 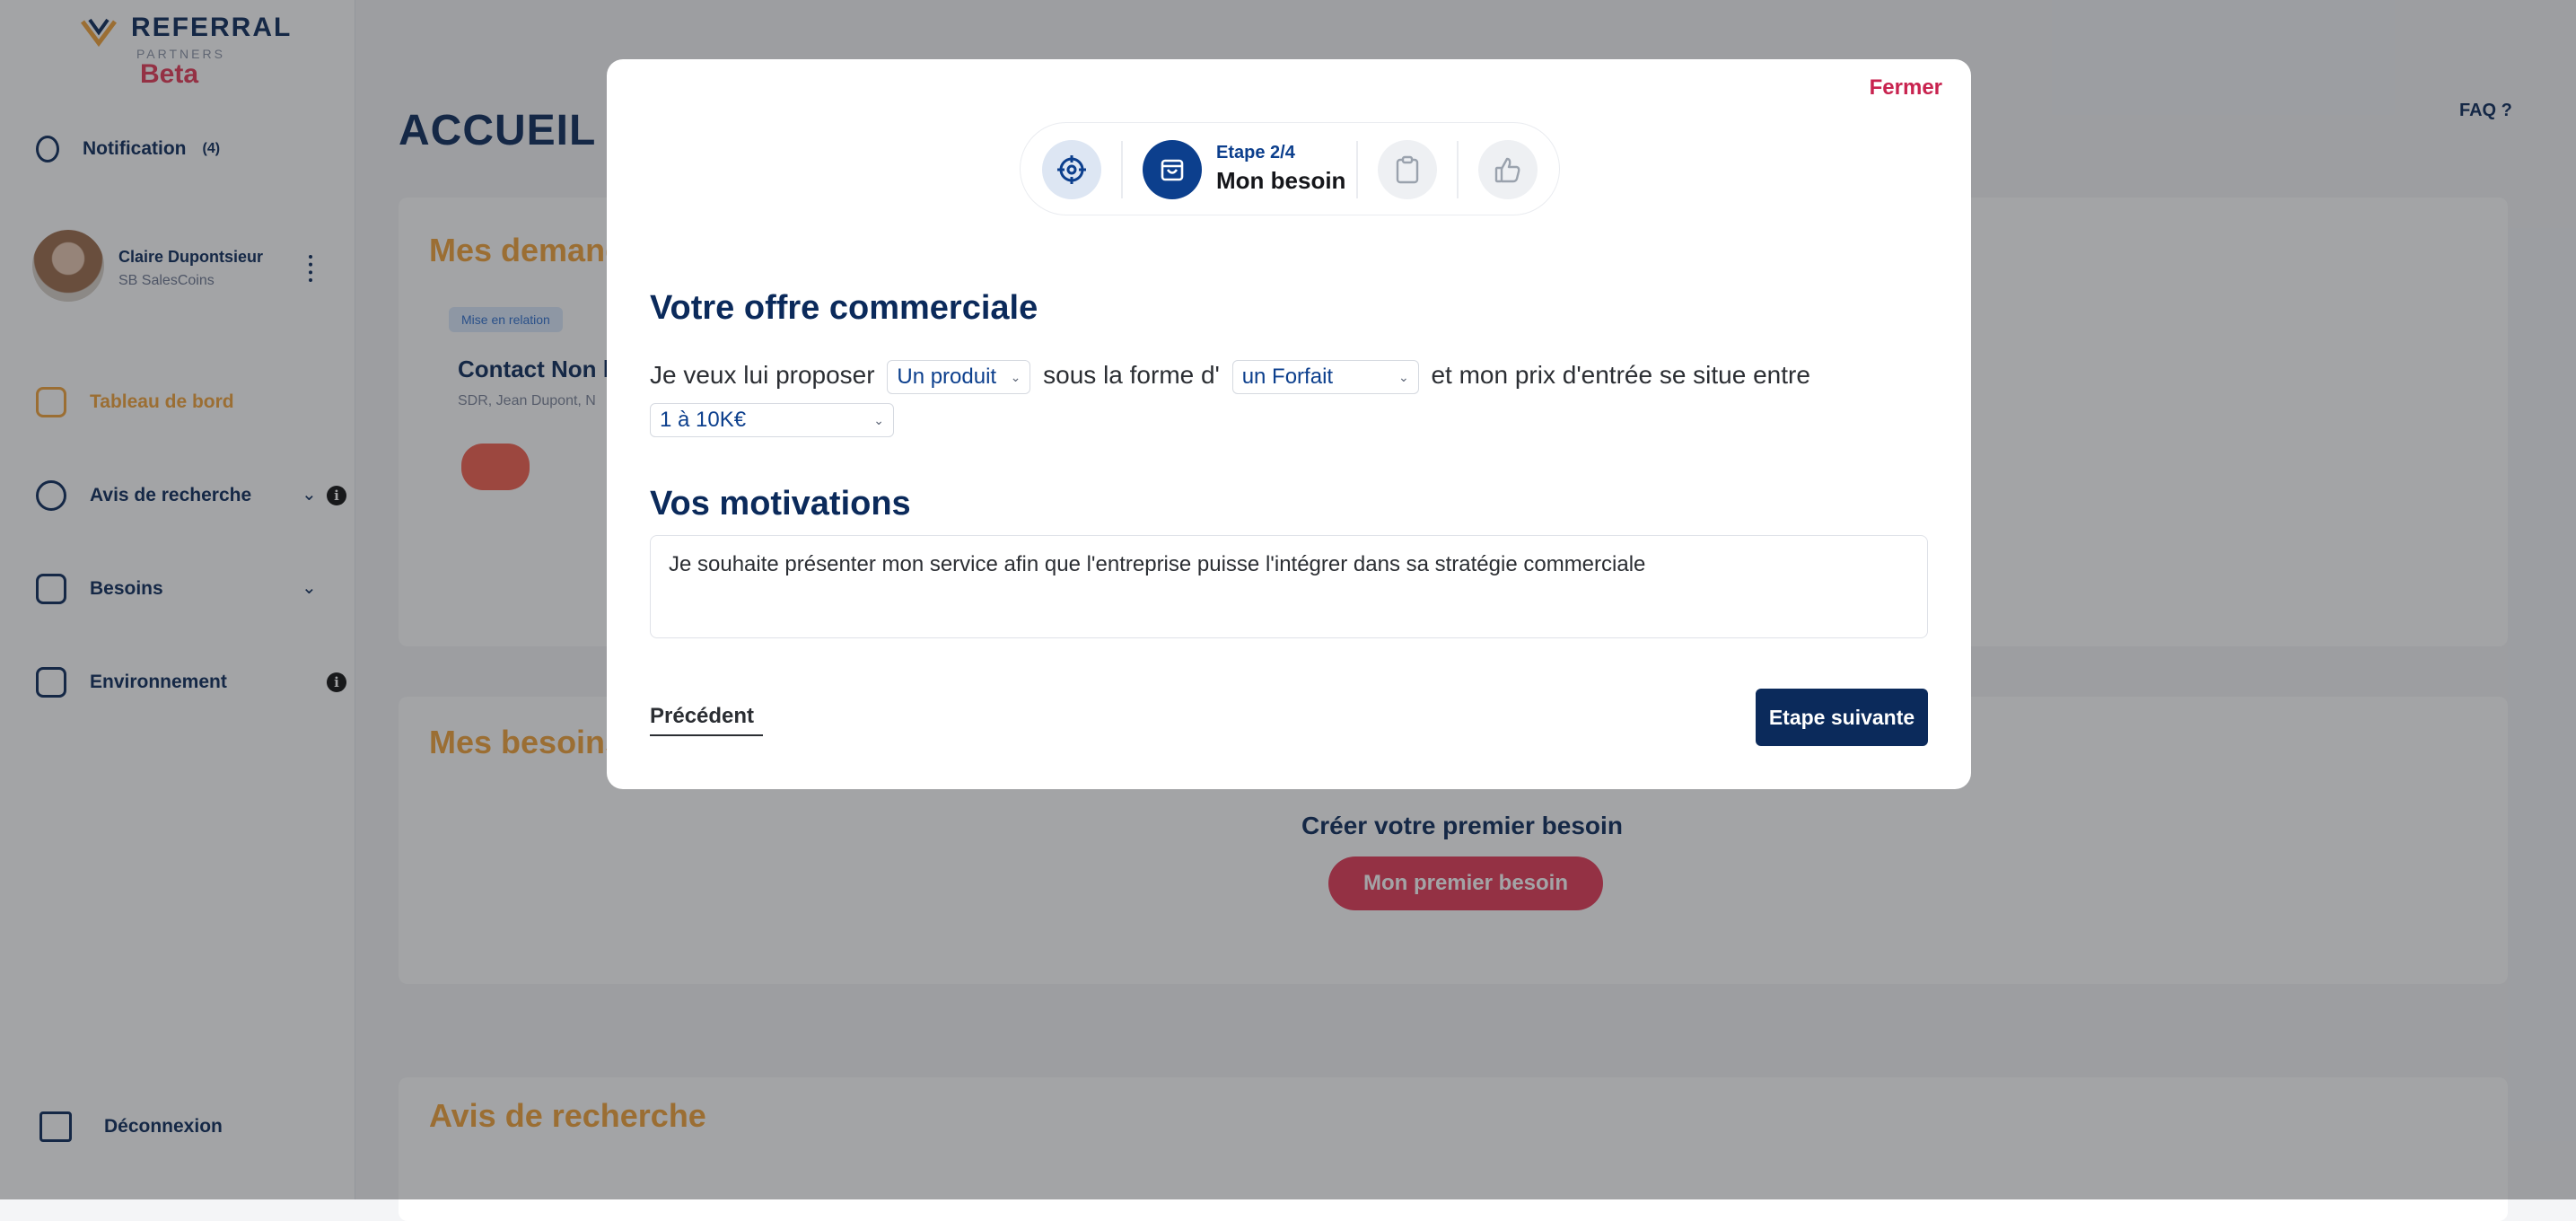 I want to click on product-select: Un produit ⌄, so click(x=959, y=377).